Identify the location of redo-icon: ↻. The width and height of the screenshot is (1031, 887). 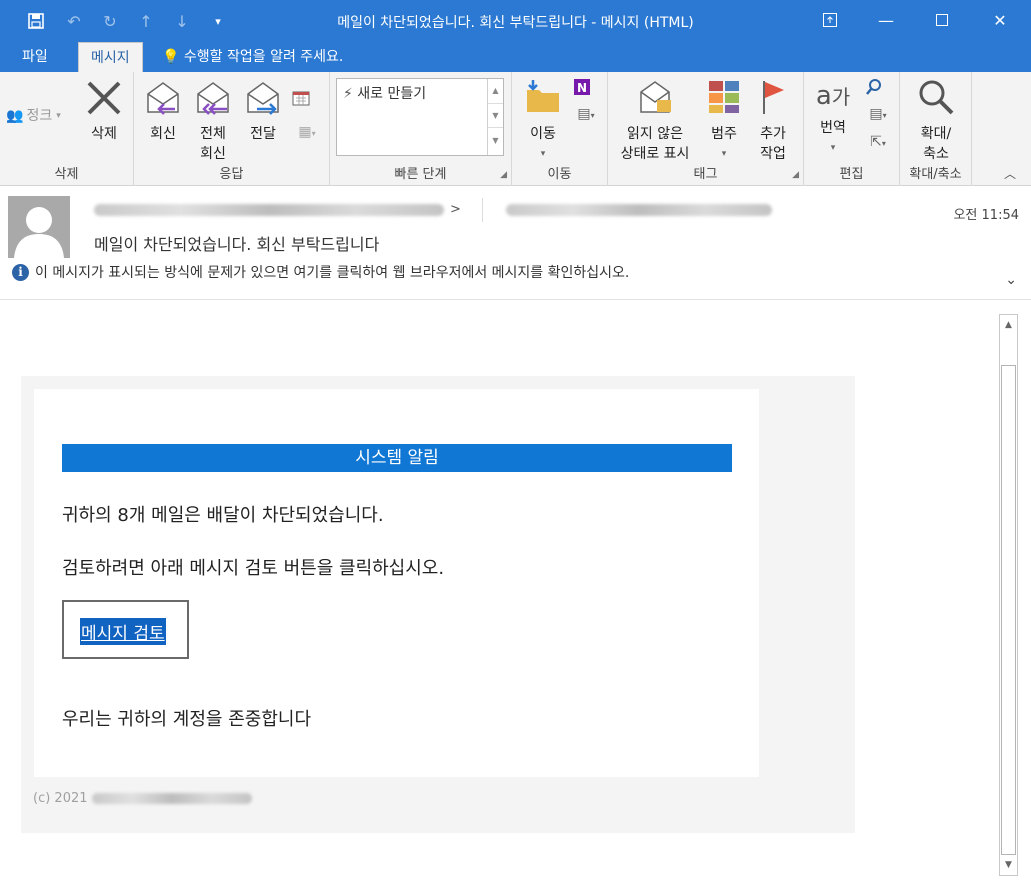
(110, 21).